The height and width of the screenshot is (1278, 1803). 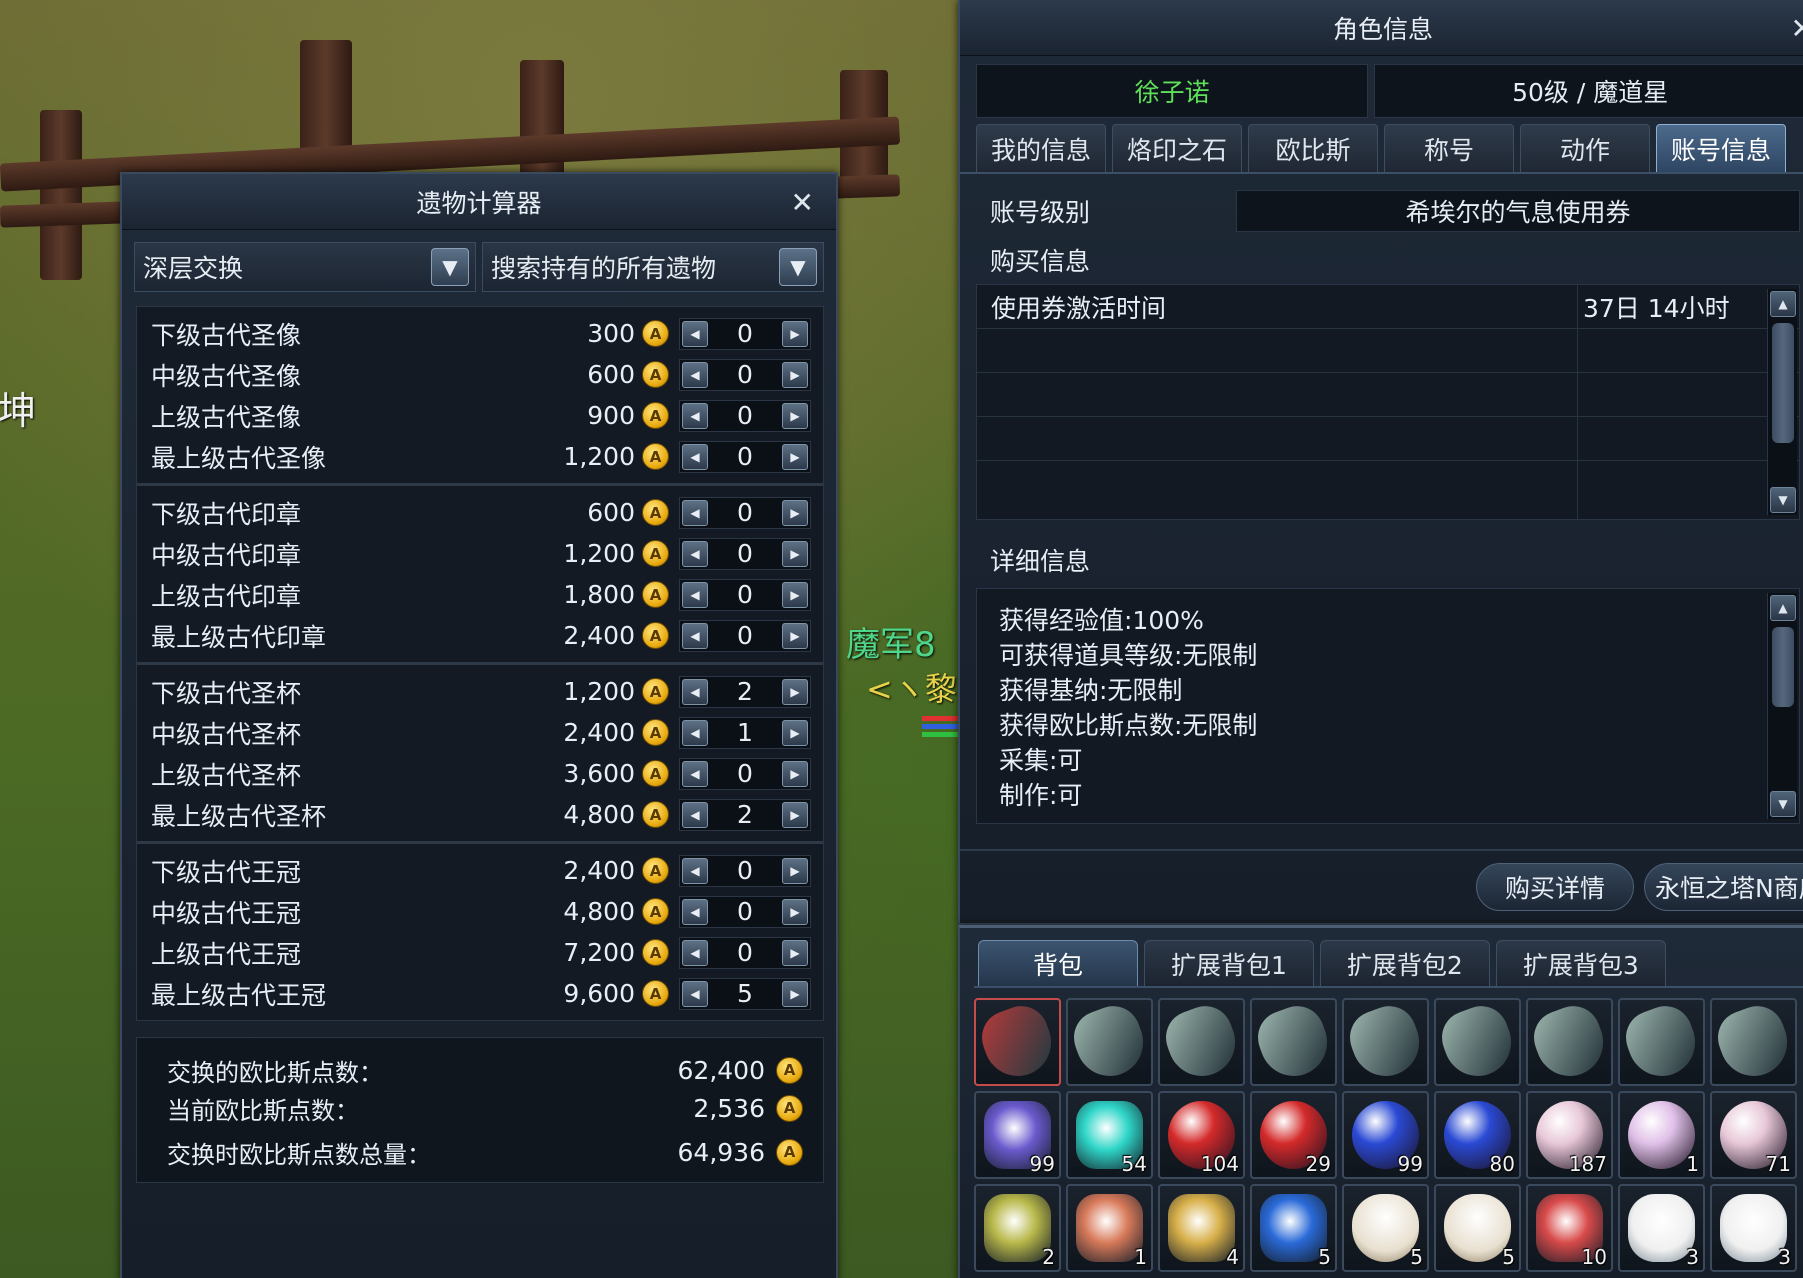 I want to click on inventory-tab-扩展背包2: 扩展背包2, so click(x=1404, y=963).